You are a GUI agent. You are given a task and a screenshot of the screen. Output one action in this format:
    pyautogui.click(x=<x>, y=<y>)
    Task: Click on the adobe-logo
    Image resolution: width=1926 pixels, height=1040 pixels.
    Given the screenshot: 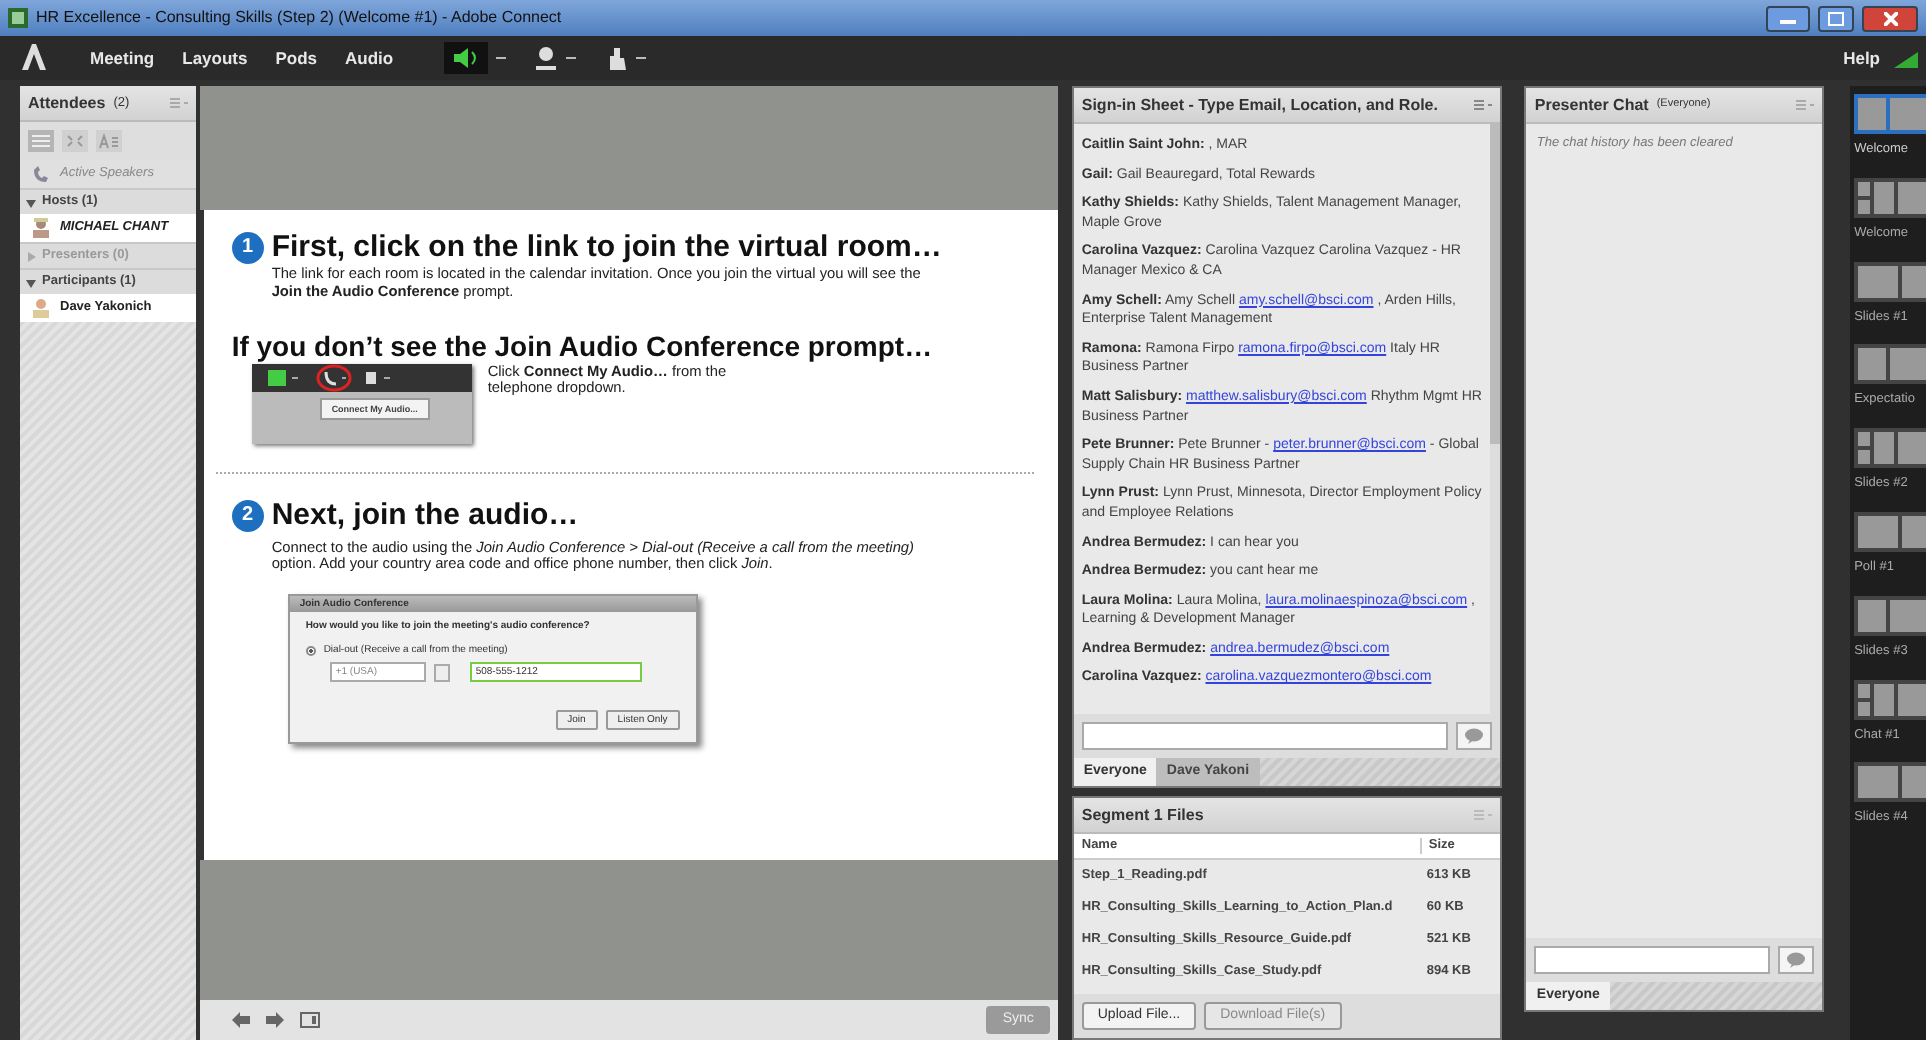 What is the action you would take?
    pyautogui.click(x=34, y=58)
    